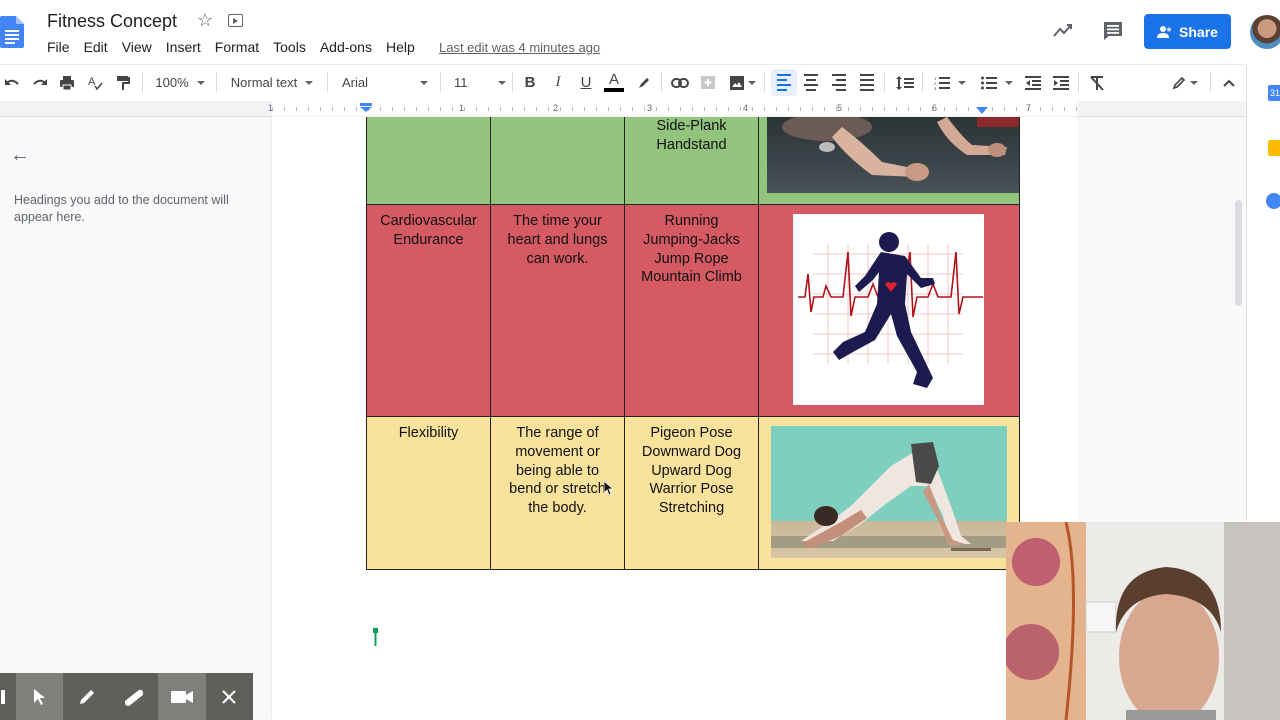 The image size is (1280, 720). I want to click on table-cell-definition: The time your heart and lungs can work., so click(558, 311).